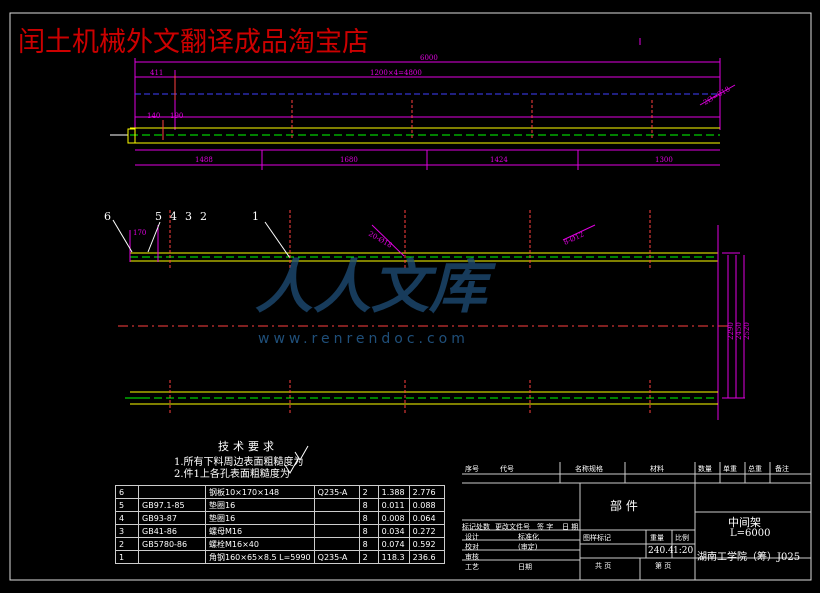 The width and height of the screenshot is (820, 593). I want to click on hdr-no: 序号, so click(472, 469).